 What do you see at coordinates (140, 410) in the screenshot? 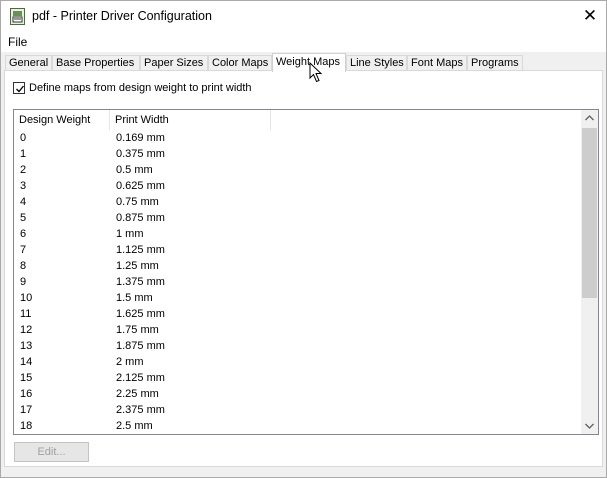
I see `print-width-cell: 2.375 mm` at bounding box center [140, 410].